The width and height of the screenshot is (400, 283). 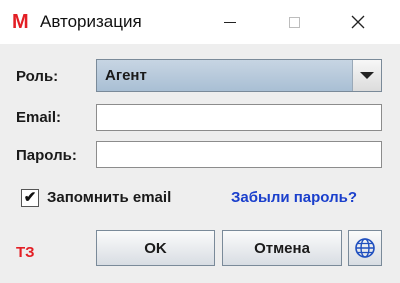 I want to click on maximize-icon, so click(x=294, y=22).